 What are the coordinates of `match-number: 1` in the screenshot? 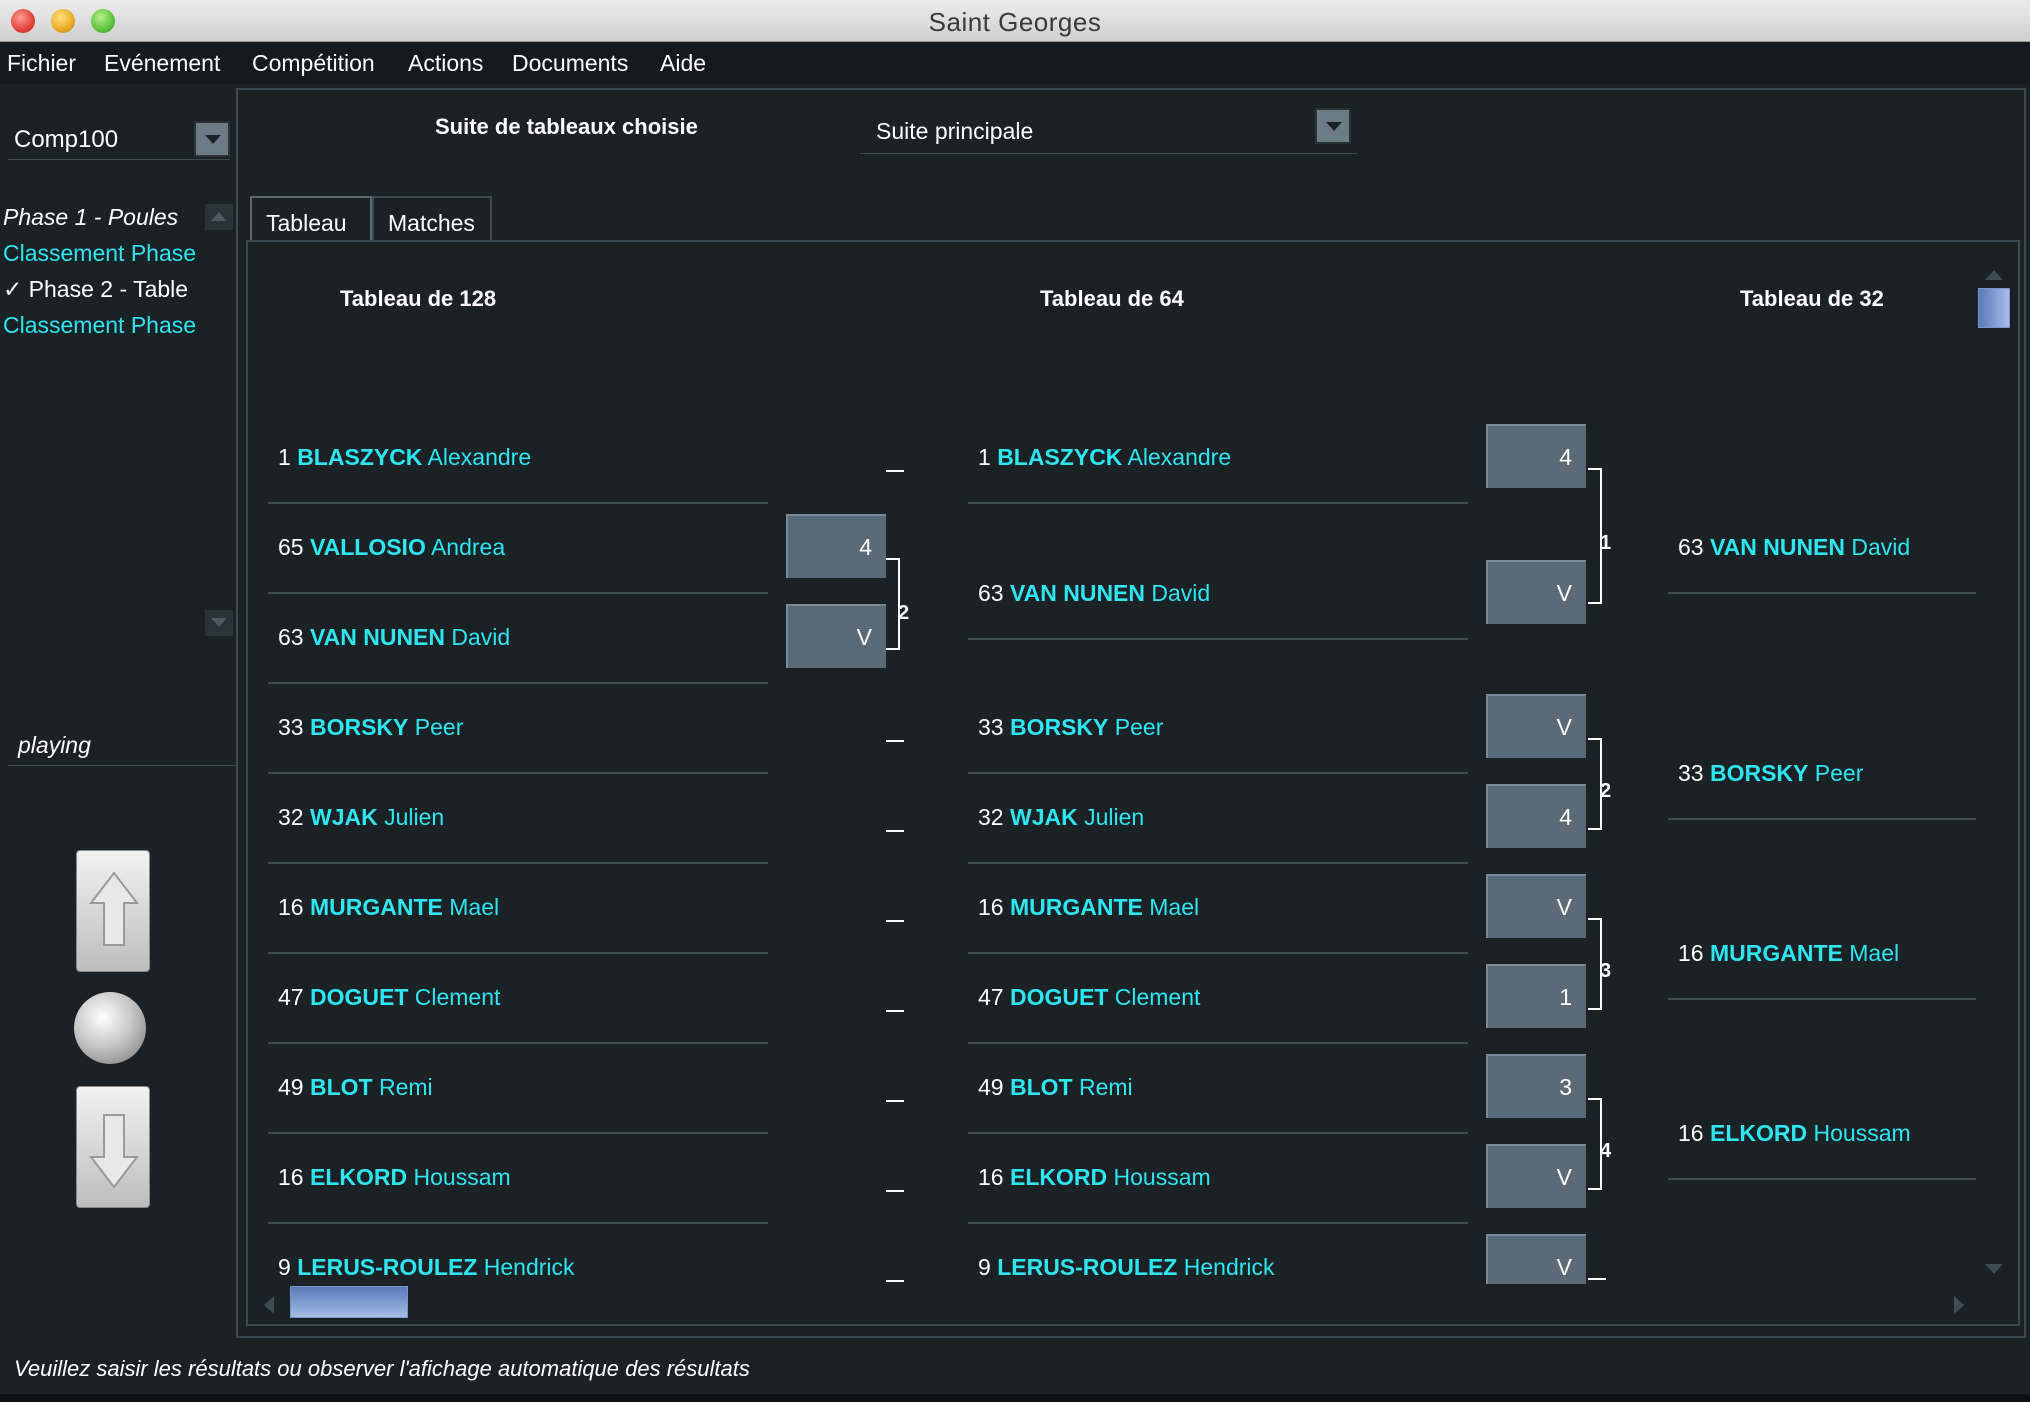 It's located at (1606, 543).